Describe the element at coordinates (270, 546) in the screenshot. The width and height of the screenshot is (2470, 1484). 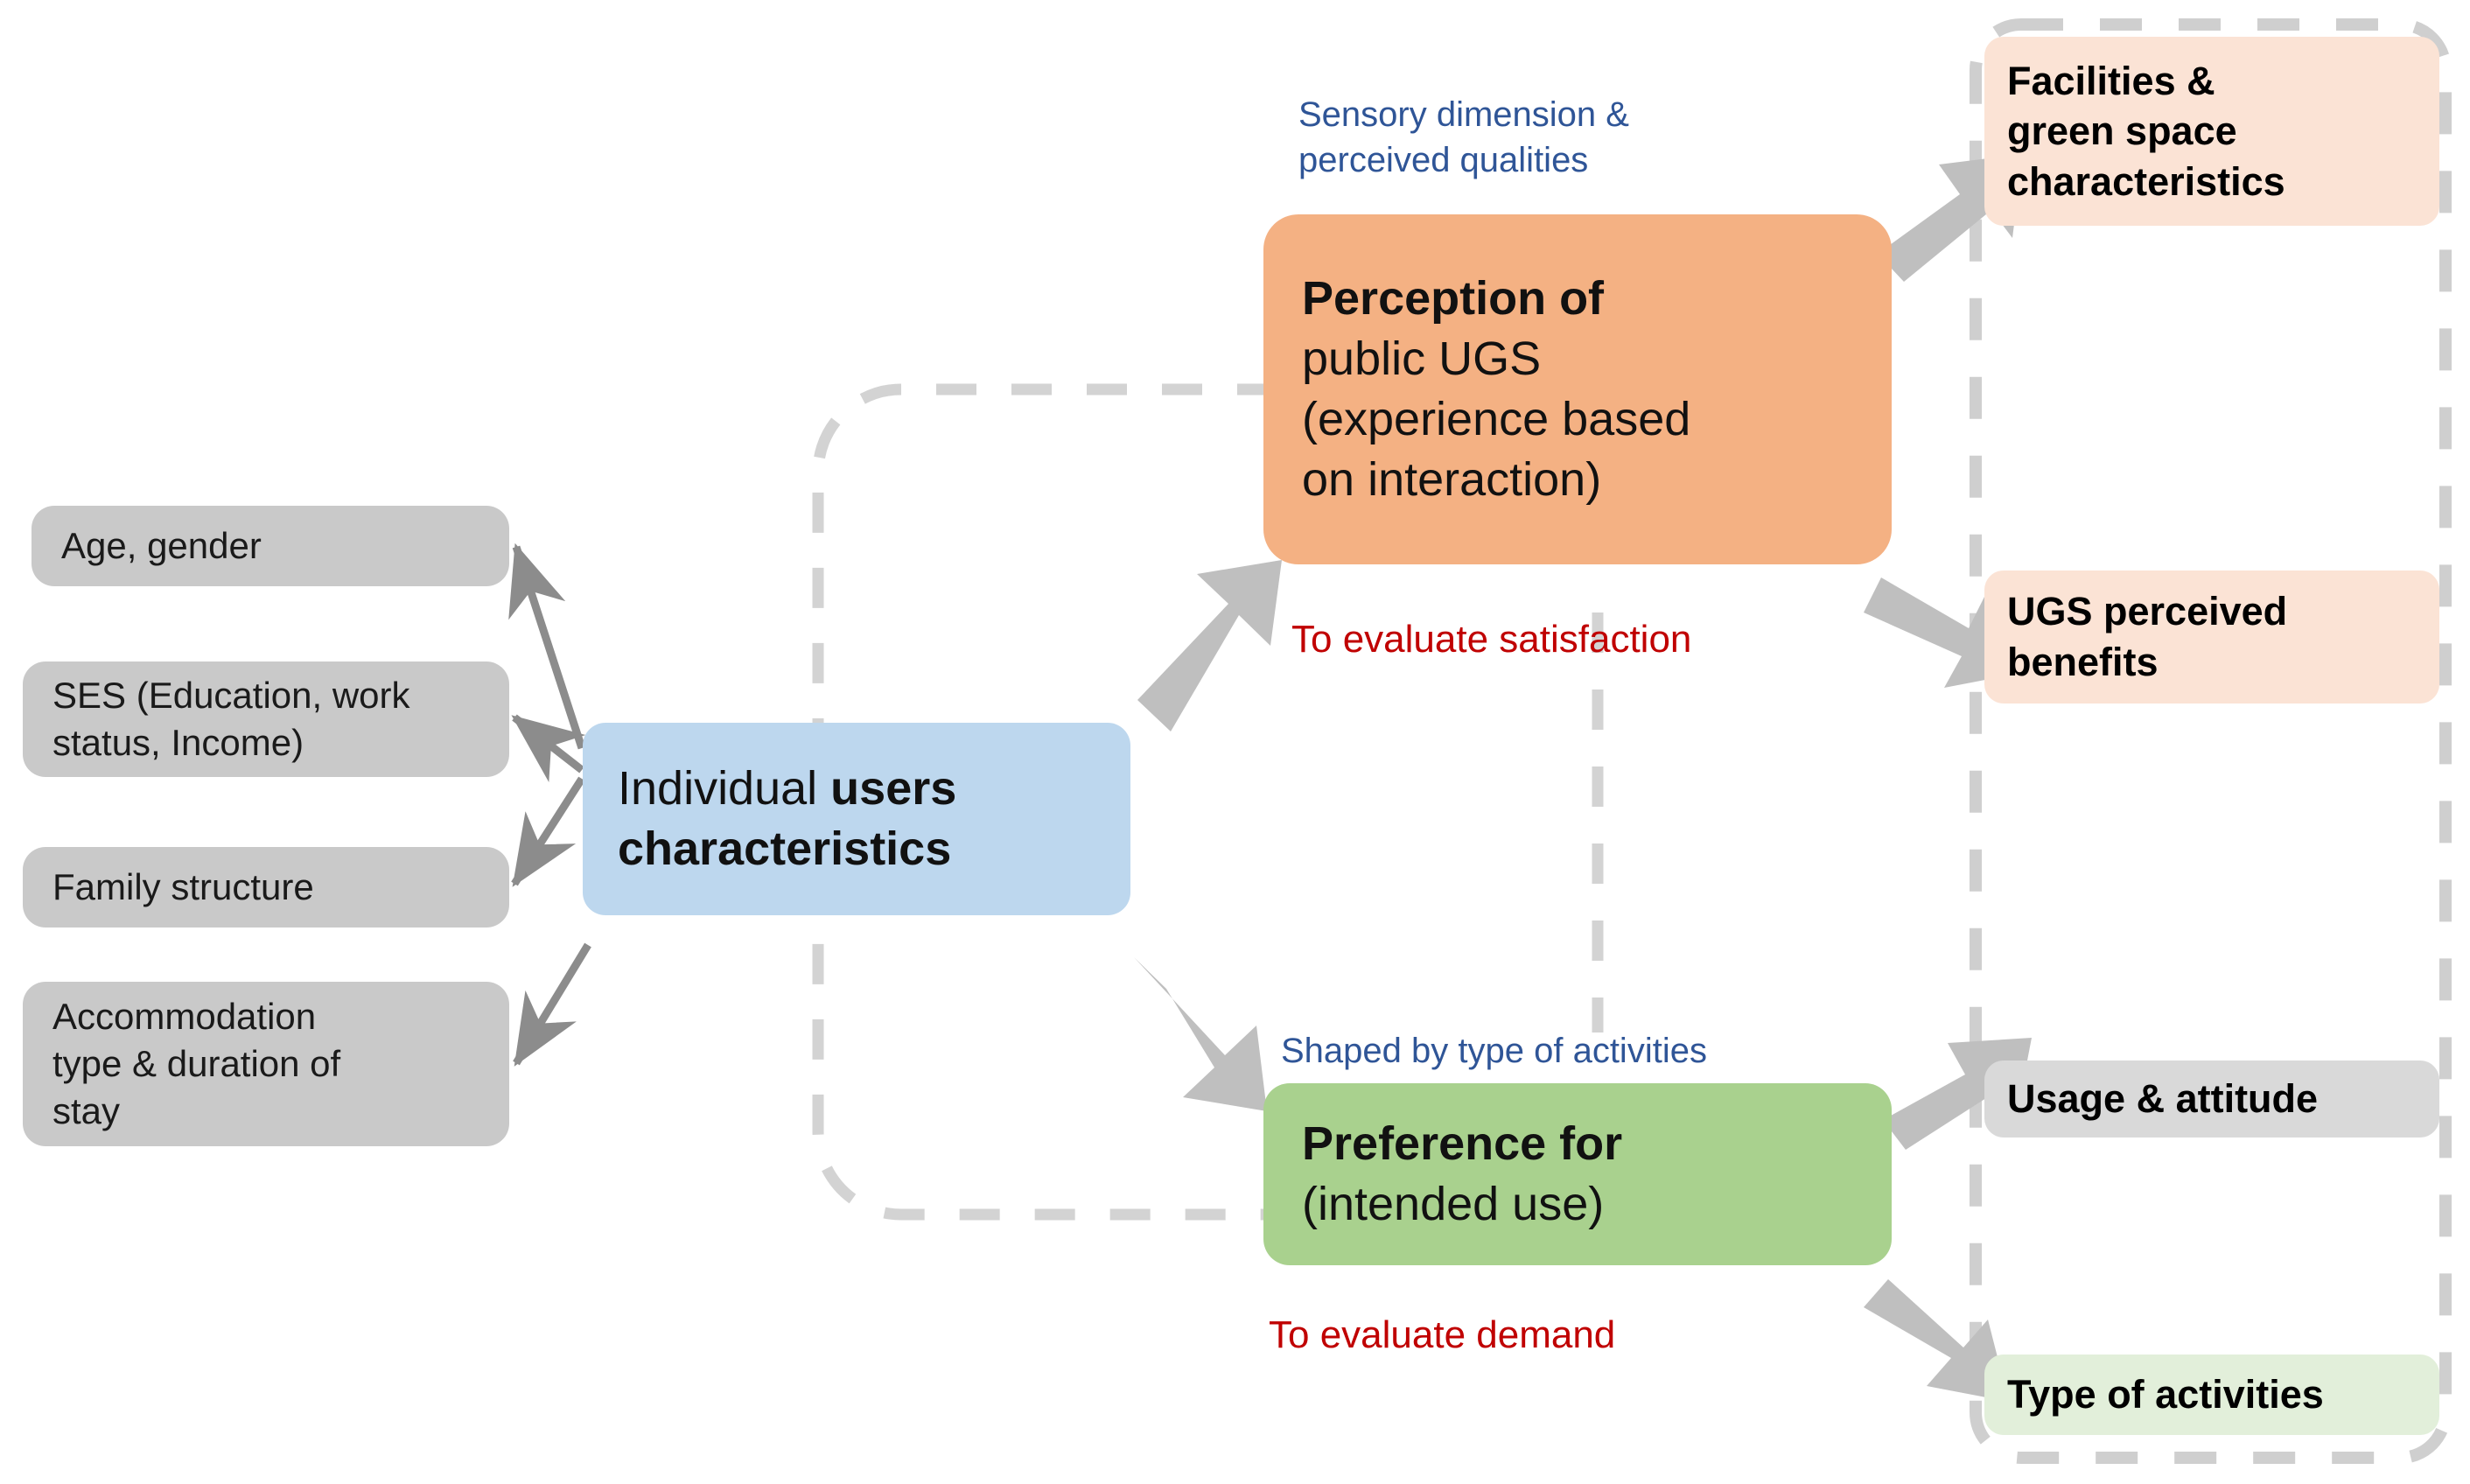
I see `attribute-box-age-gender: Age, gender` at that location.